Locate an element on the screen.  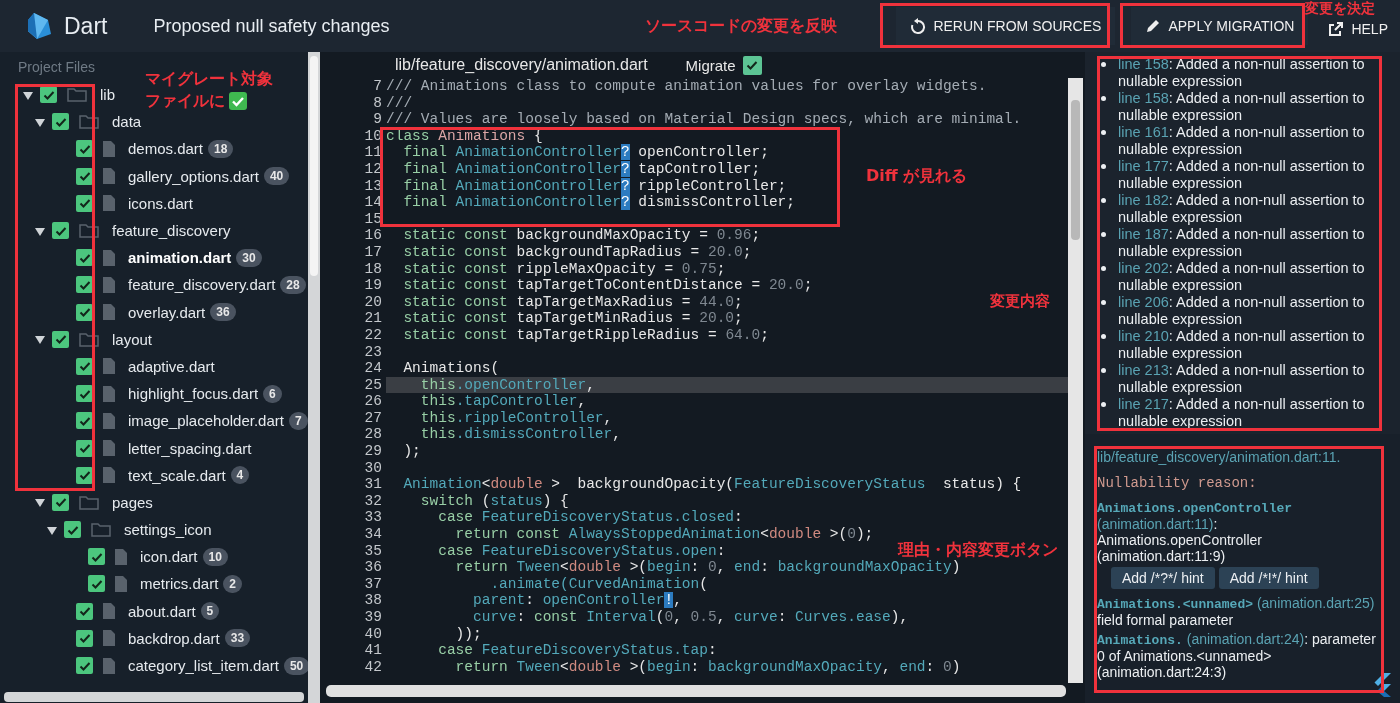
folder-name: feature_discovery is located at coordinates (171, 231).